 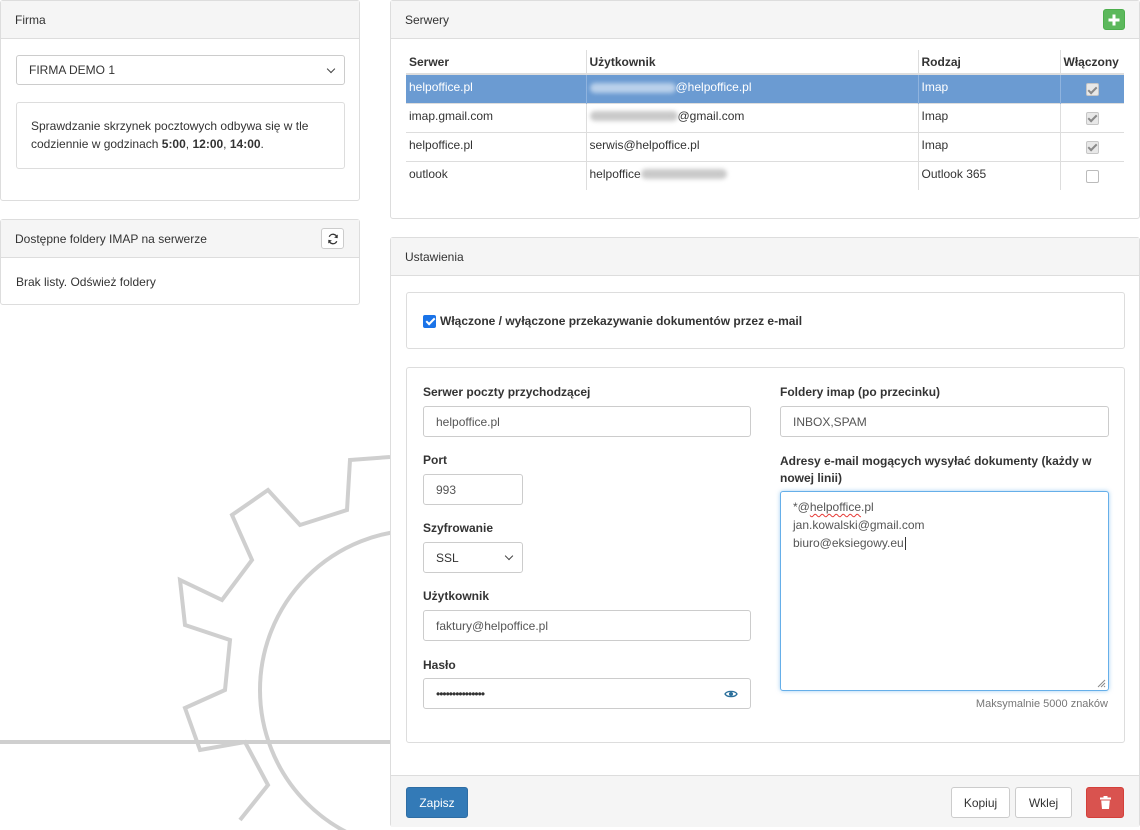 What do you see at coordinates (429, 321) in the screenshot?
I see `forwarding-checkbox` at bounding box center [429, 321].